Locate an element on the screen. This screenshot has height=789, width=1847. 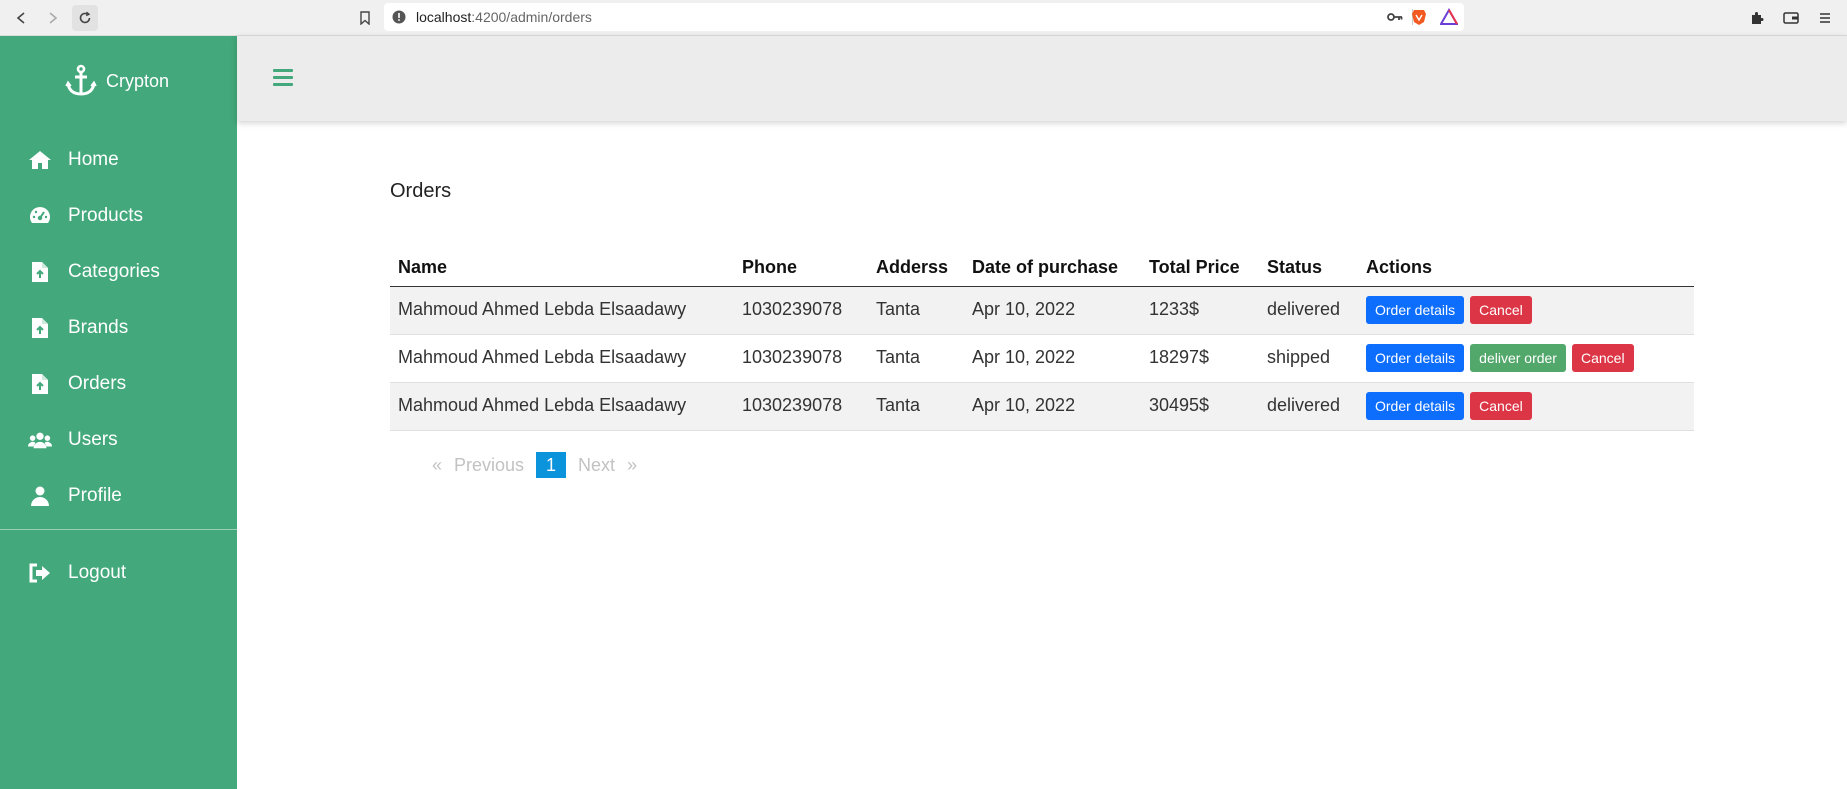
sidebar-item-label: Users is located at coordinates (93, 439).